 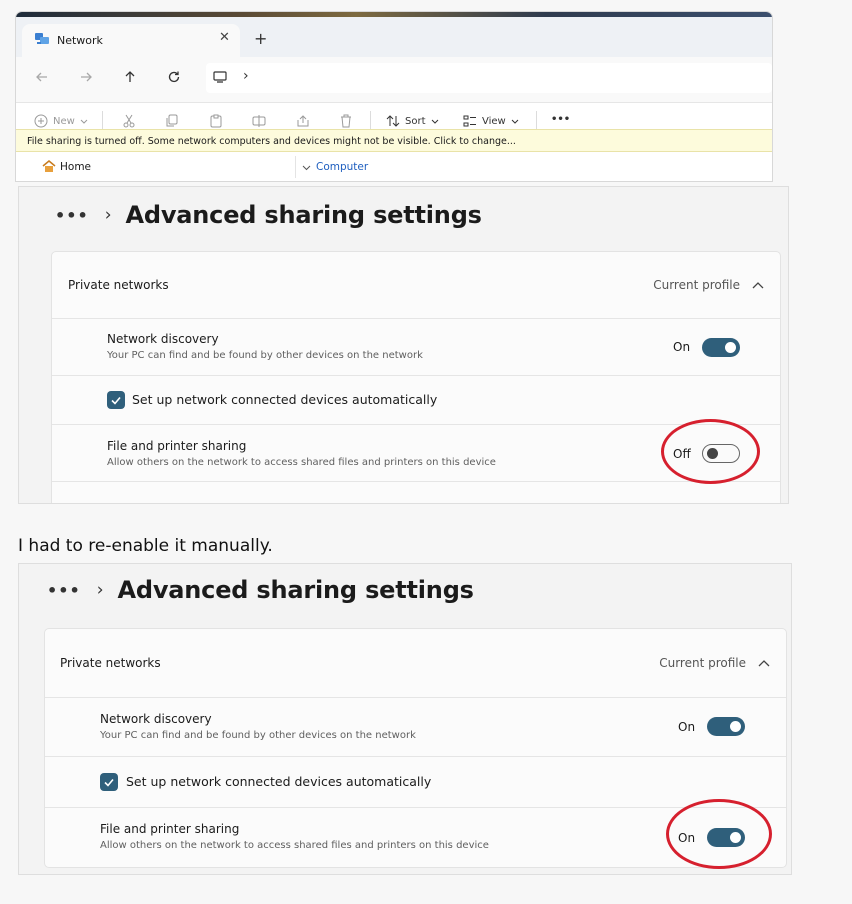 What do you see at coordinates (224, 37) in the screenshot?
I see `close-tab-icon: ✕` at bounding box center [224, 37].